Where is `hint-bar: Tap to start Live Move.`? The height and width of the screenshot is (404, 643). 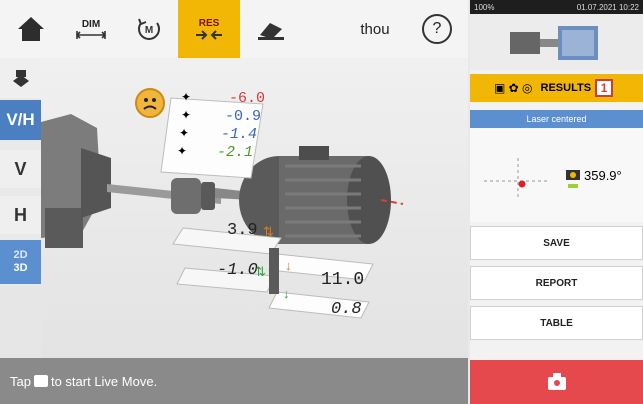 hint-bar: Tap to start Live Move. is located at coordinates (234, 381).